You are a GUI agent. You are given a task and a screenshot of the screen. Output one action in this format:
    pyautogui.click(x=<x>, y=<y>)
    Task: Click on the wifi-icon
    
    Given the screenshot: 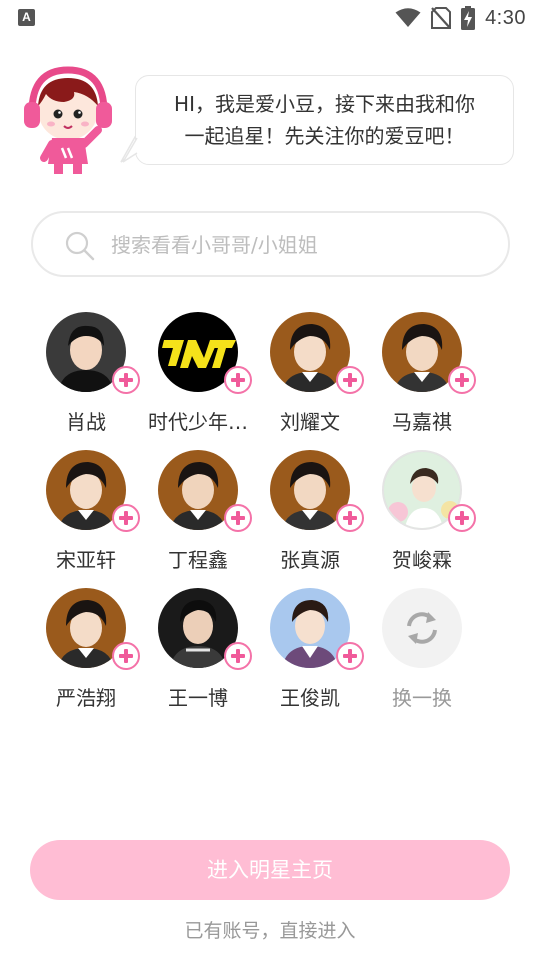 What is the action you would take?
    pyautogui.click(x=408, y=17)
    